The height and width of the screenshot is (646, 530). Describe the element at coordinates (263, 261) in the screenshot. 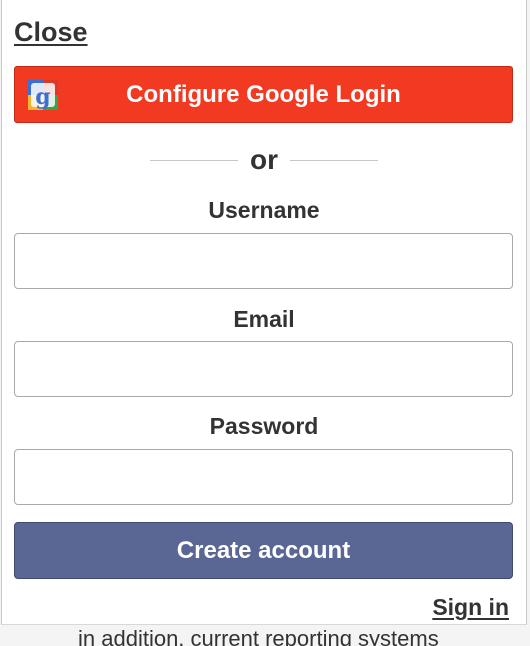

I see `username-input` at that location.